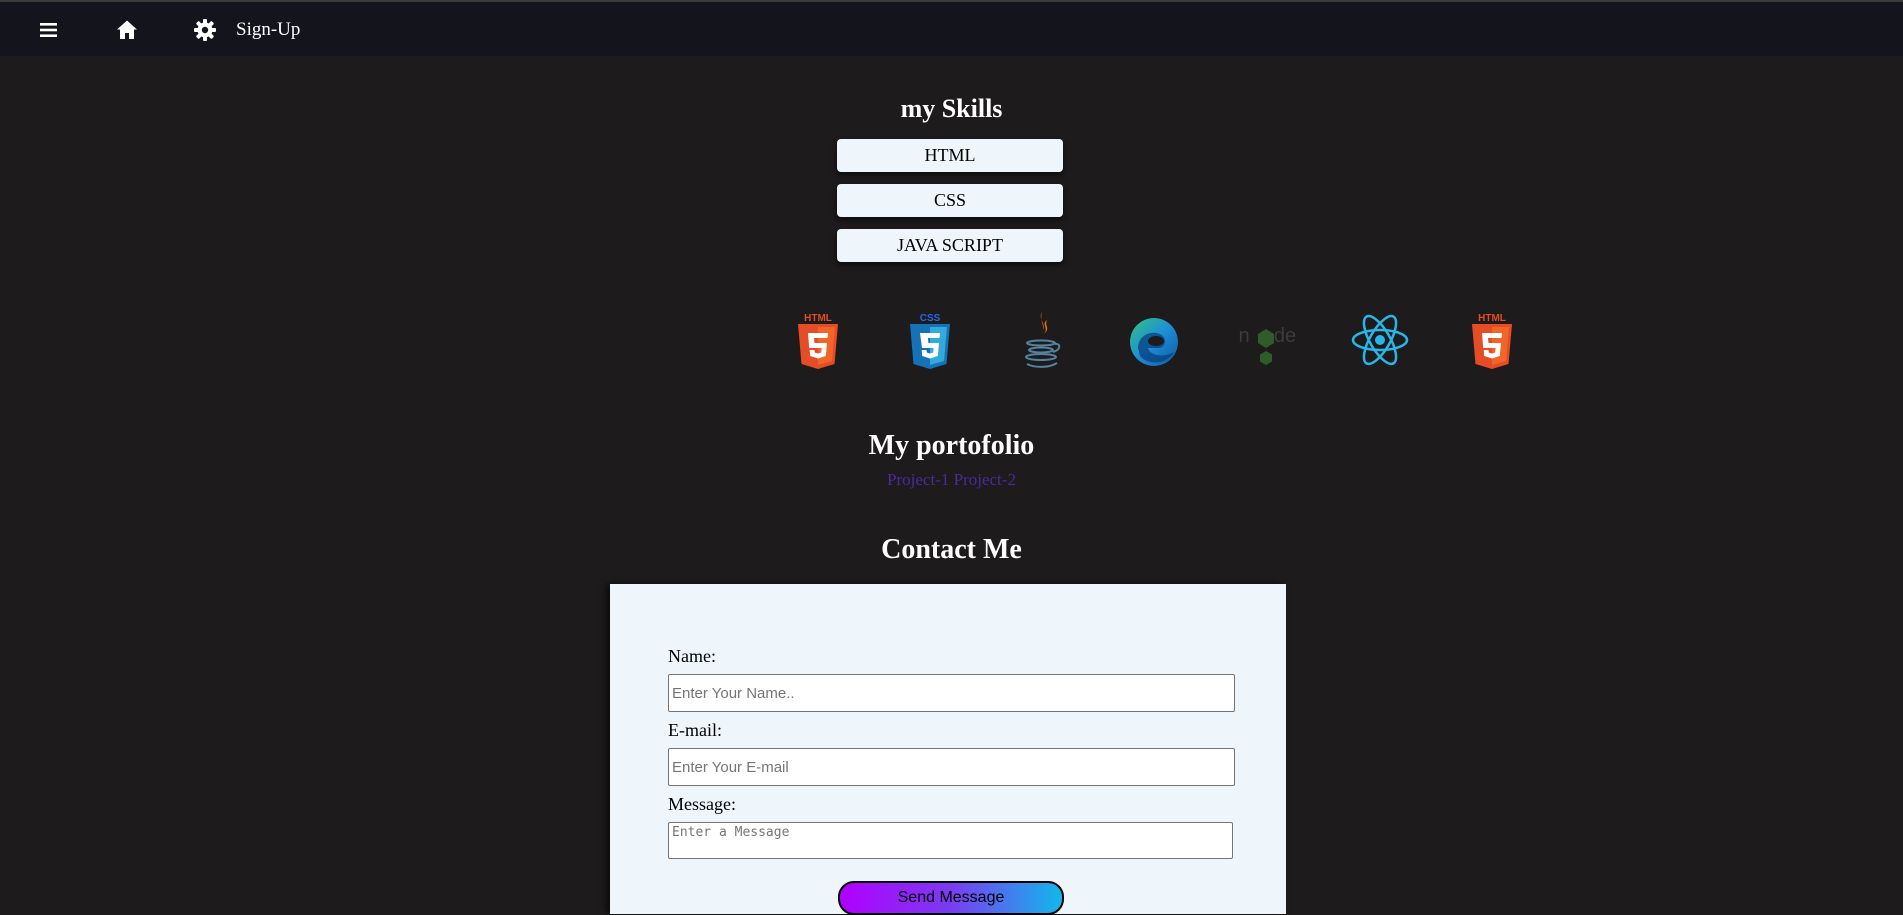 The height and width of the screenshot is (915, 1903). I want to click on portfolio-title: My portofolio, so click(951, 445).